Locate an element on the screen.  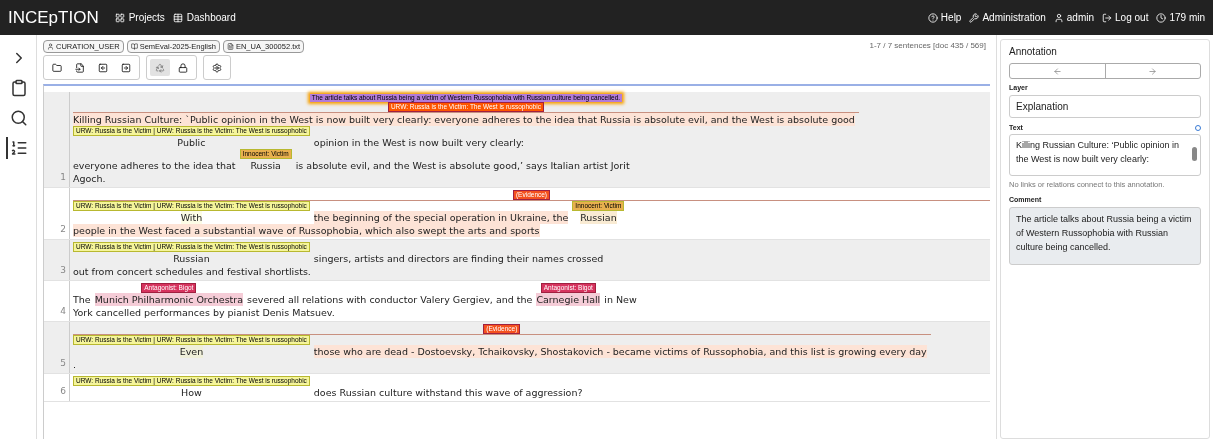
panel-title: Annotation is located at coordinates (1033, 52).